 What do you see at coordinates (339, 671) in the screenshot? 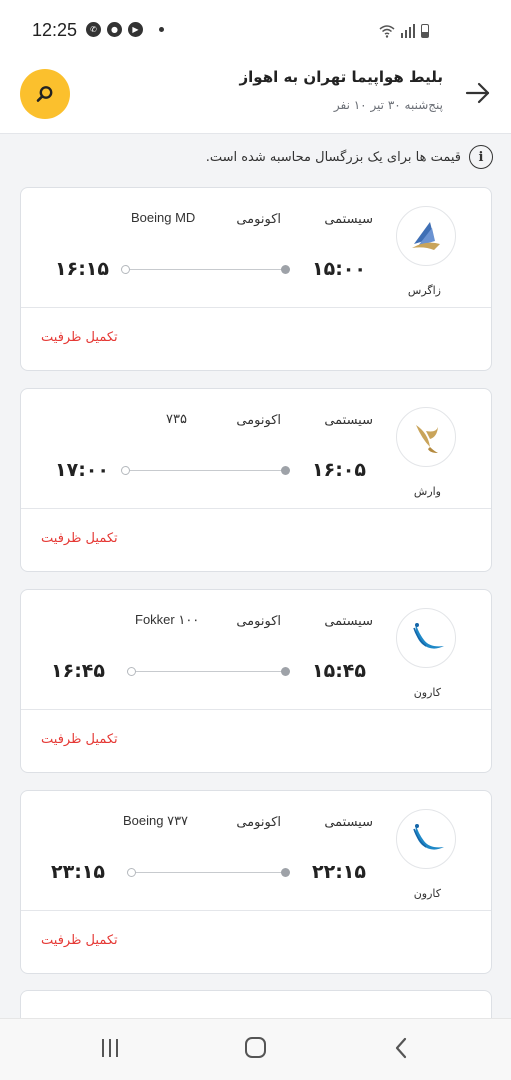
I see `departure-time: ۱۵:۴۵` at bounding box center [339, 671].